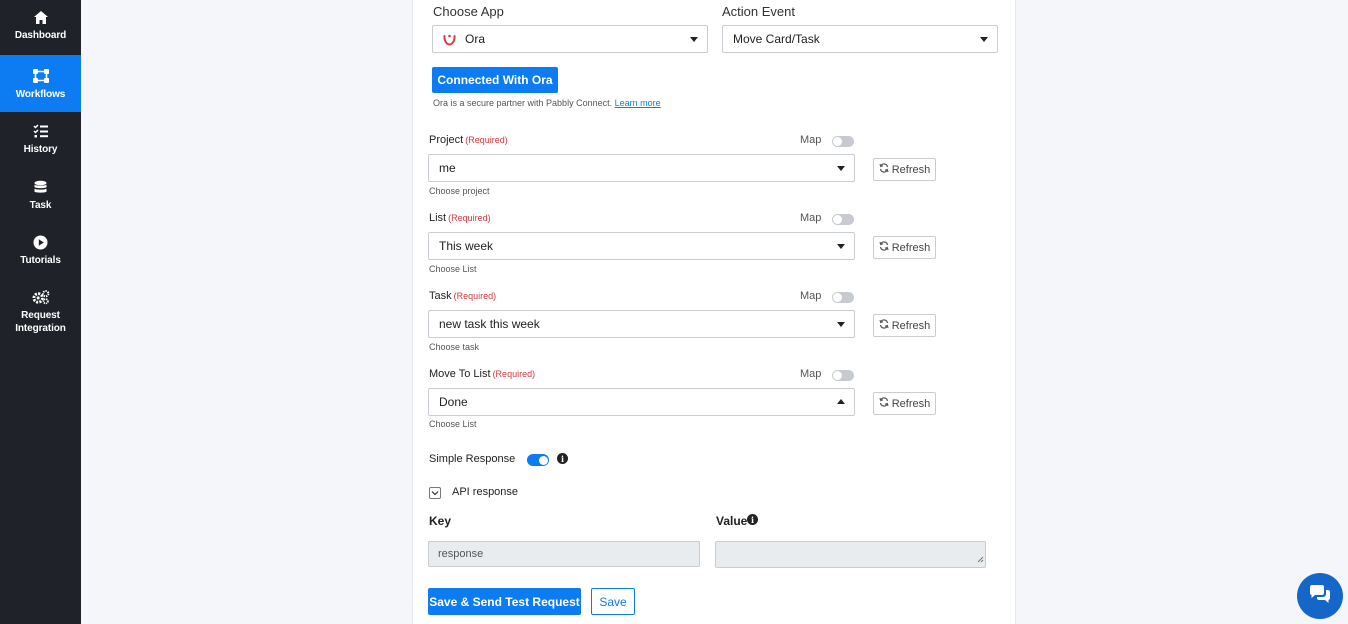  Describe the element at coordinates (570, 39) in the screenshot. I see `choose-app-select: Ora` at that location.